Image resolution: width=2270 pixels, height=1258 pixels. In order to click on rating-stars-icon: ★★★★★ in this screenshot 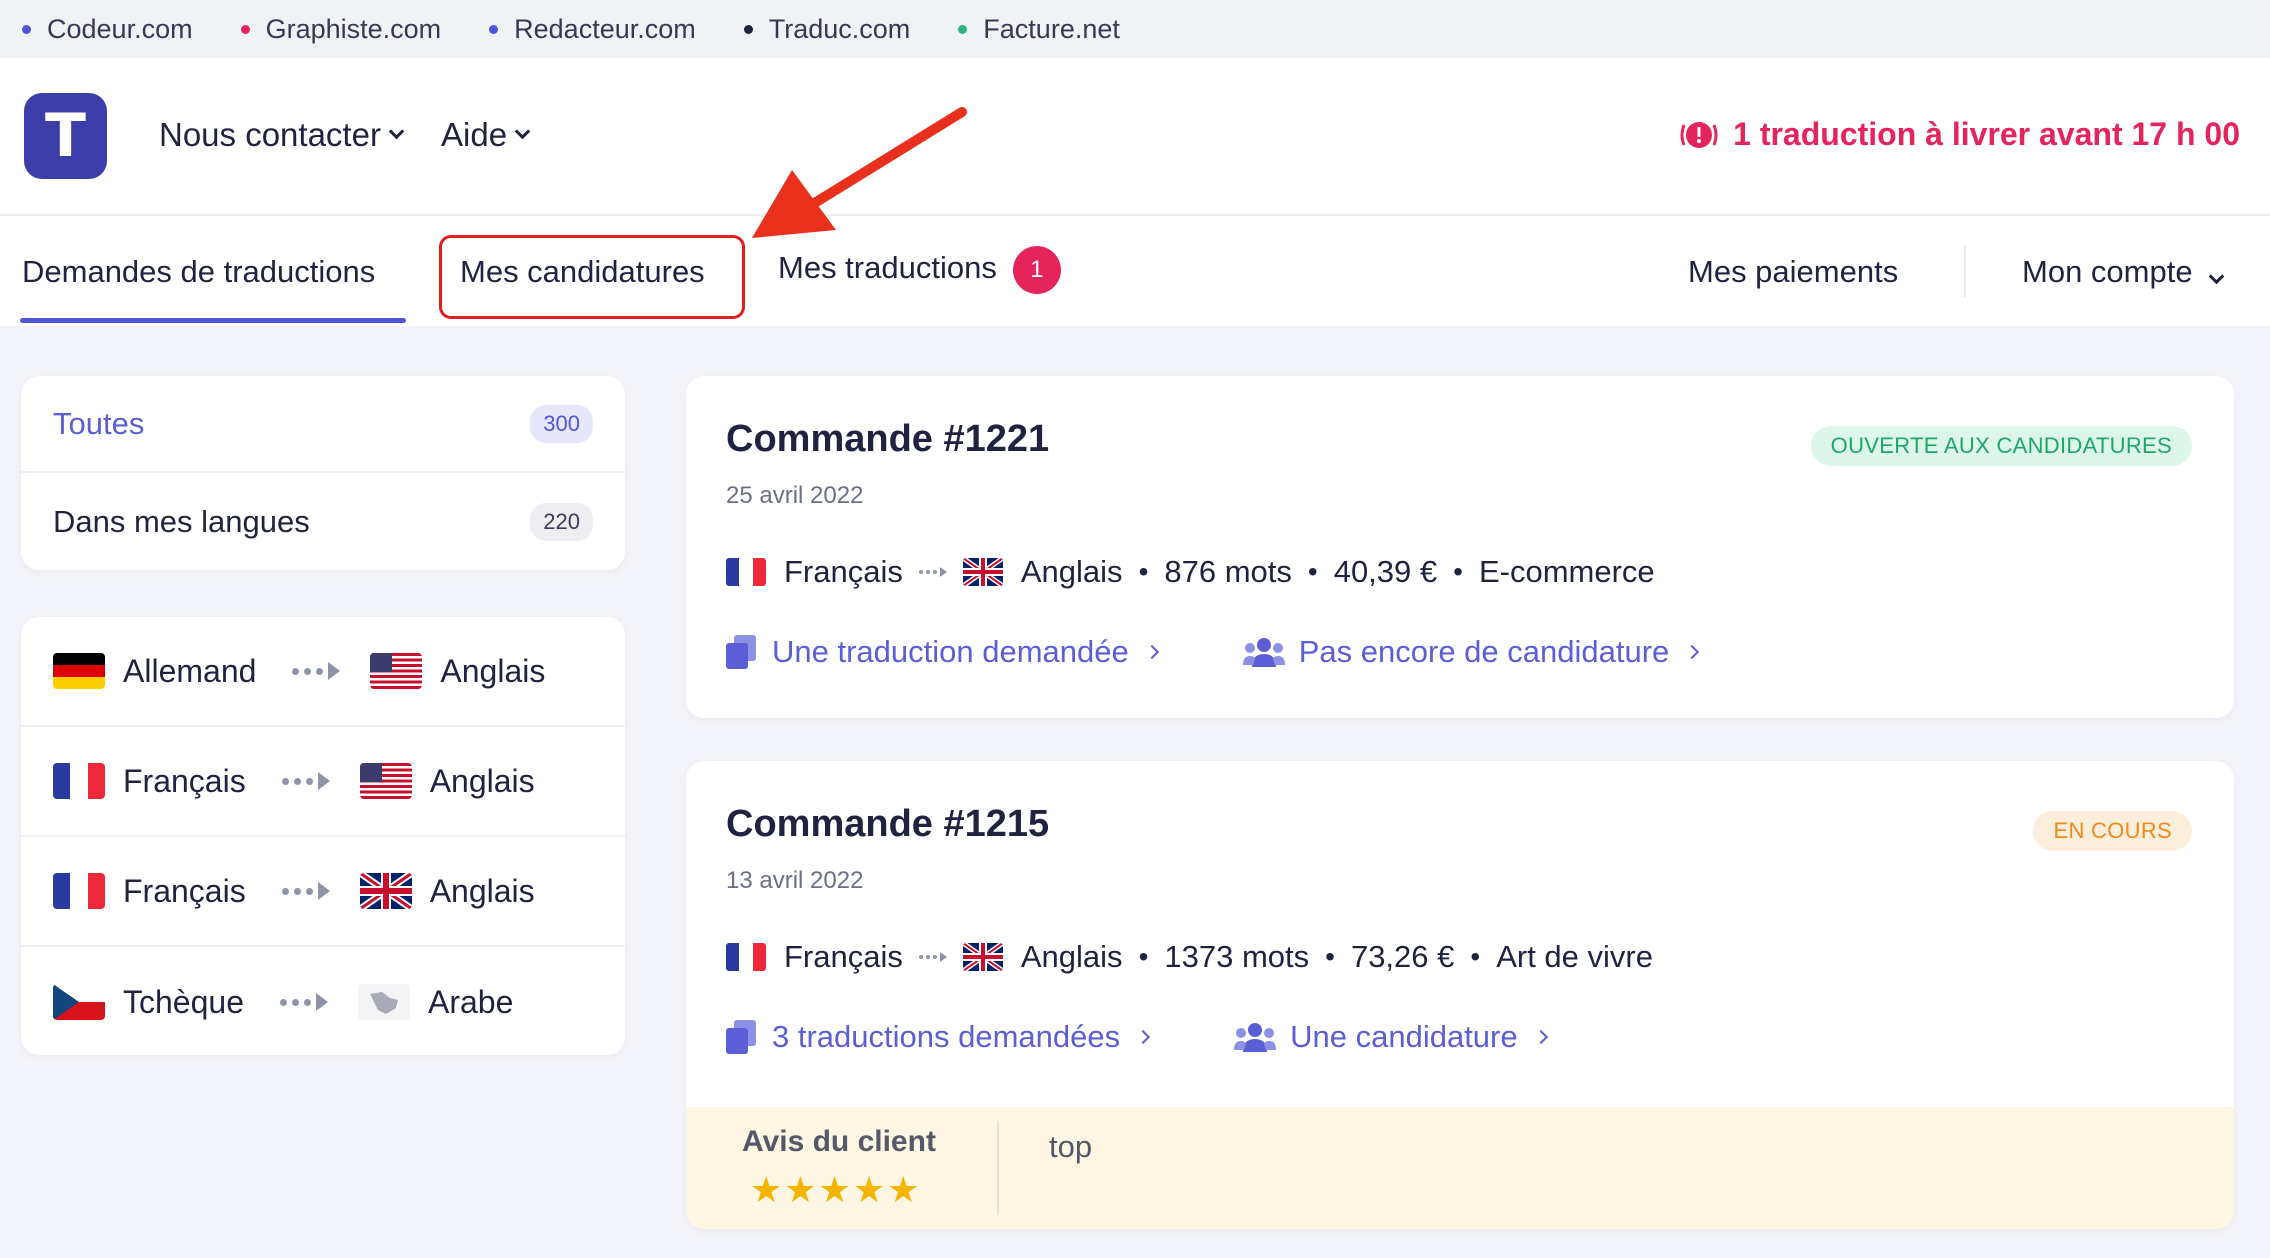, I will do `click(836, 1189)`.